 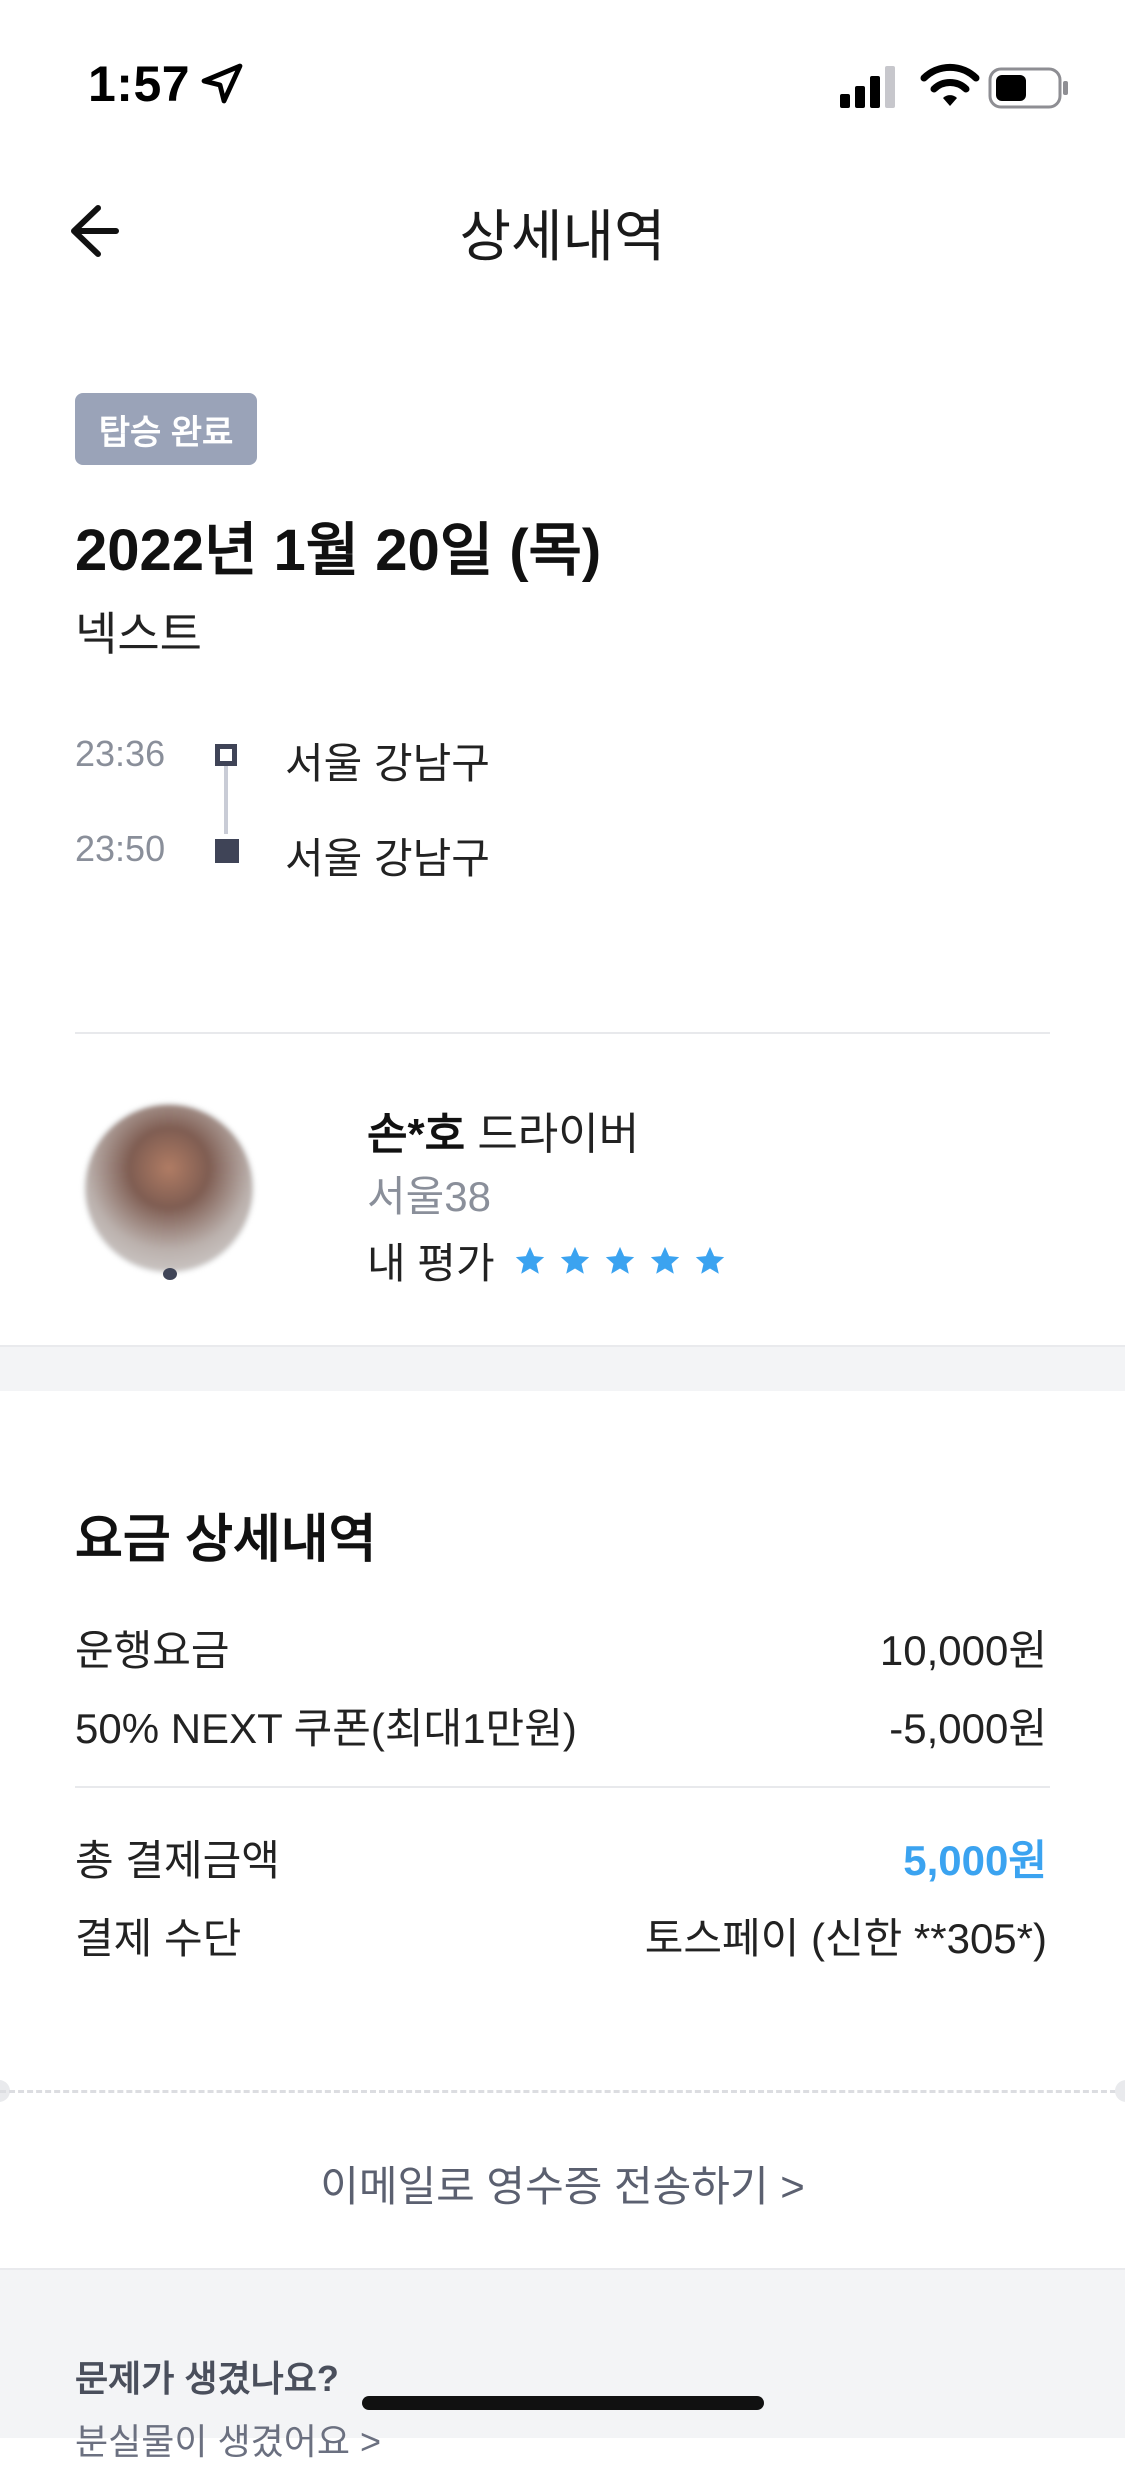 I want to click on coupon-label: 50% NEXT 쿠폰(최대1만원), so click(x=326, y=1728).